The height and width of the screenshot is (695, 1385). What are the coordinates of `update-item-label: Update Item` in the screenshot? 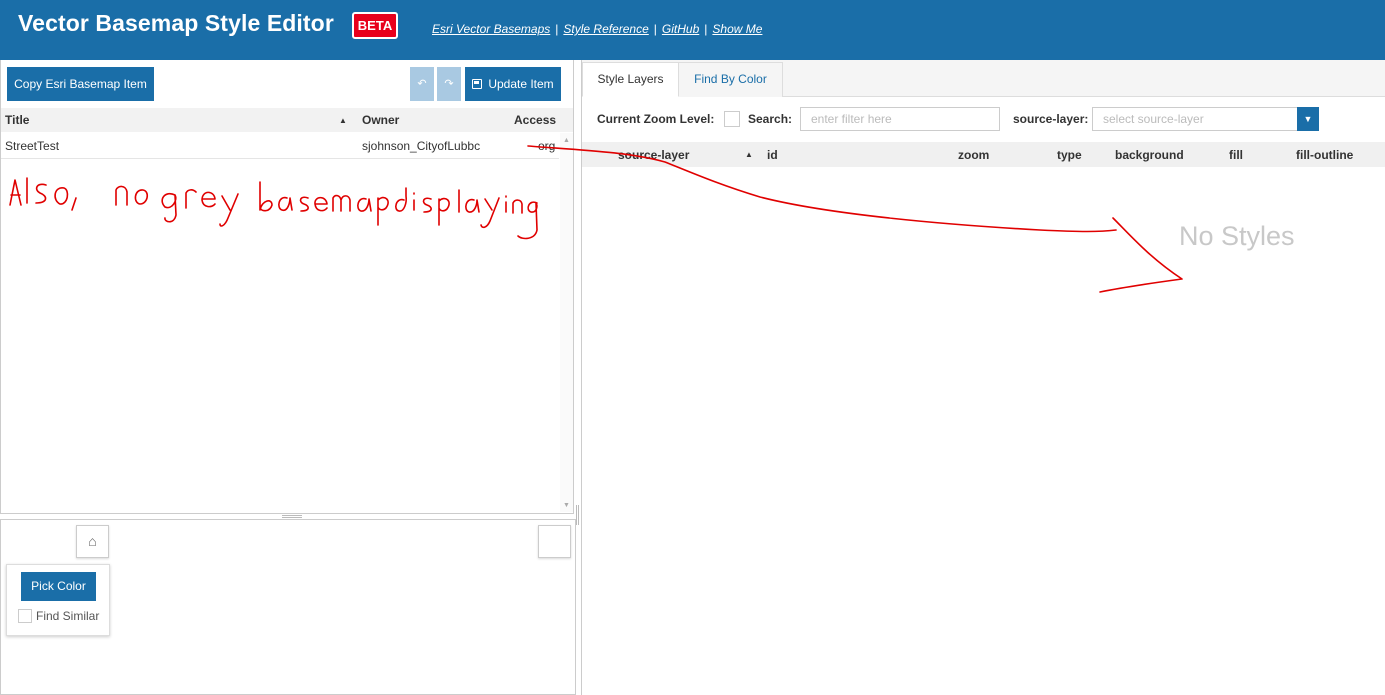 It's located at (521, 84).